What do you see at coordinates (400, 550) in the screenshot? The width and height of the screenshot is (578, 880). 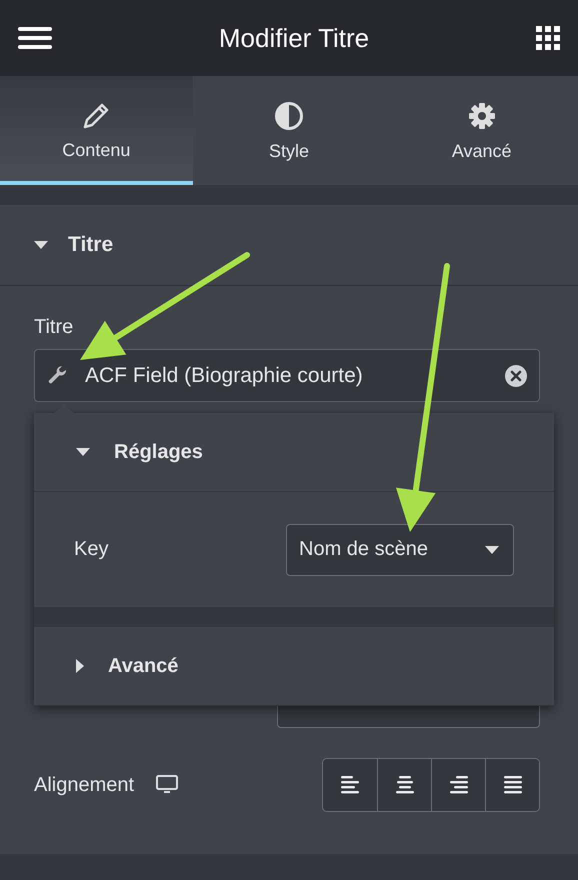 I see `key-select: Nom de scène` at bounding box center [400, 550].